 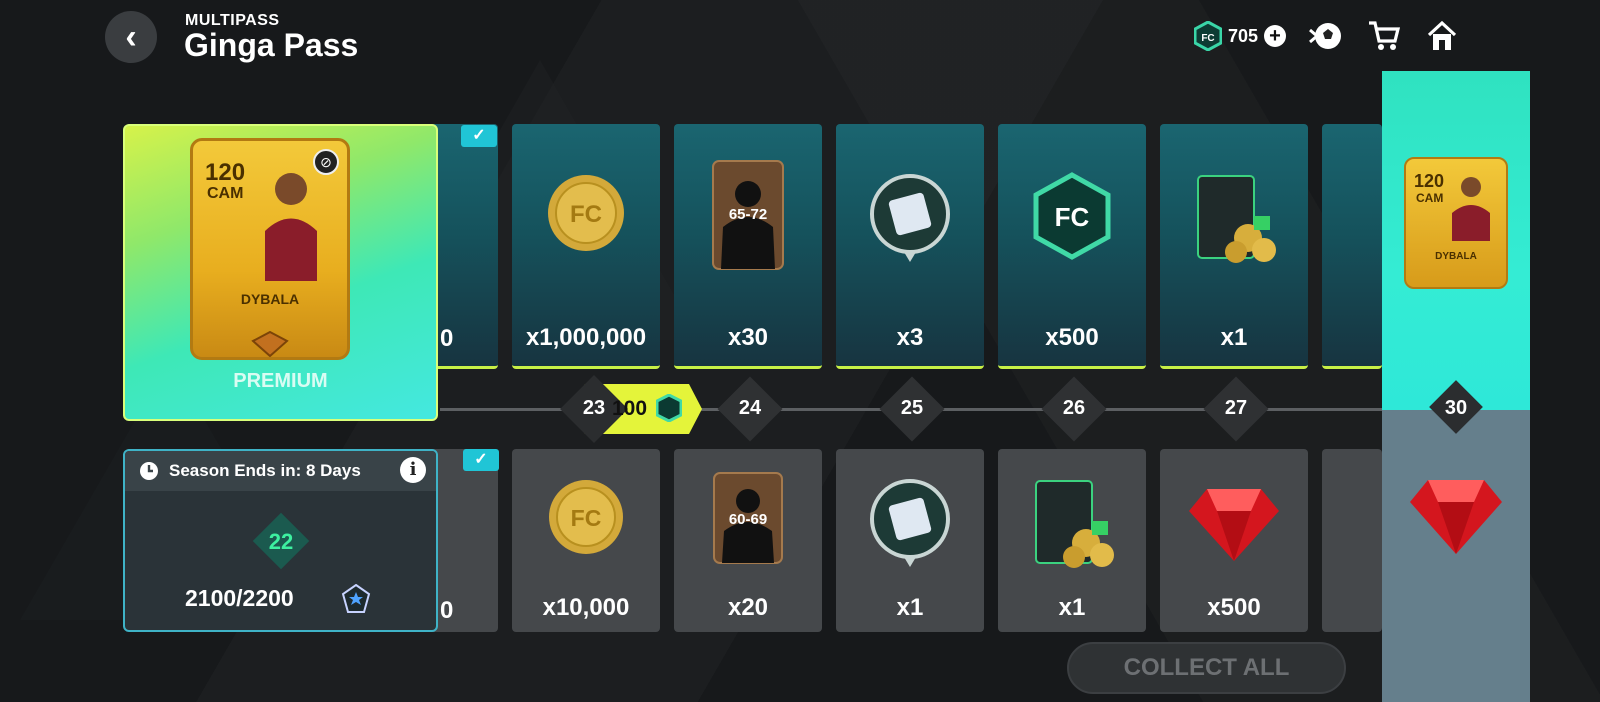 I want to click on add-icon: +, so click(x=1275, y=36).